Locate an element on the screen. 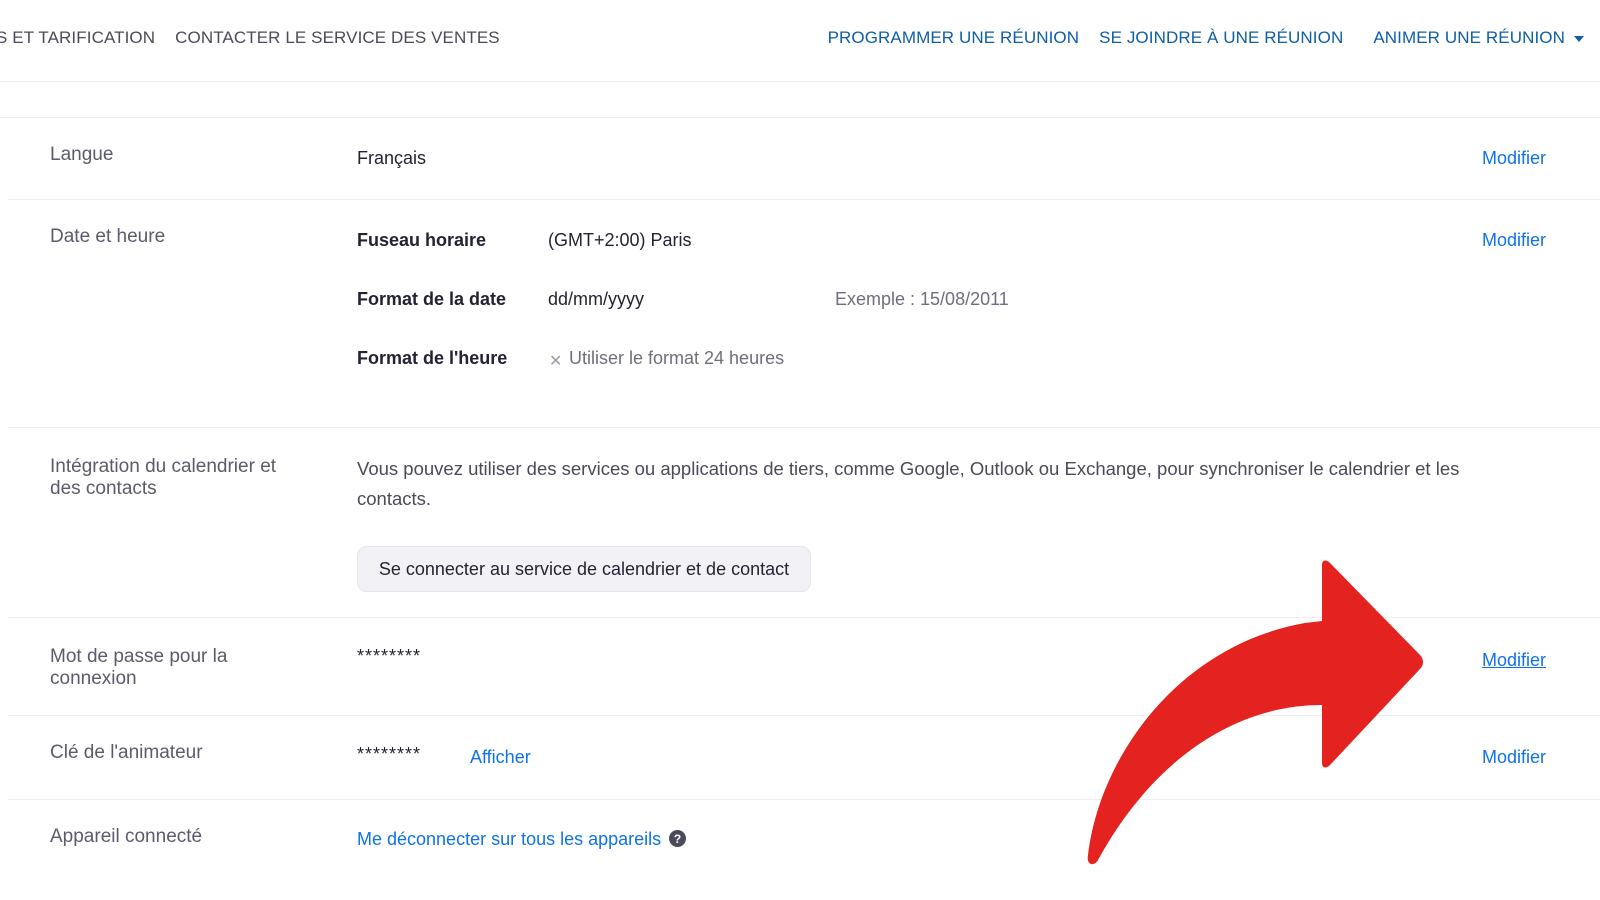 This screenshot has height=900, width=1600. timezone-value: (GMT+2:00) Paris is located at coordinates (620, 240).